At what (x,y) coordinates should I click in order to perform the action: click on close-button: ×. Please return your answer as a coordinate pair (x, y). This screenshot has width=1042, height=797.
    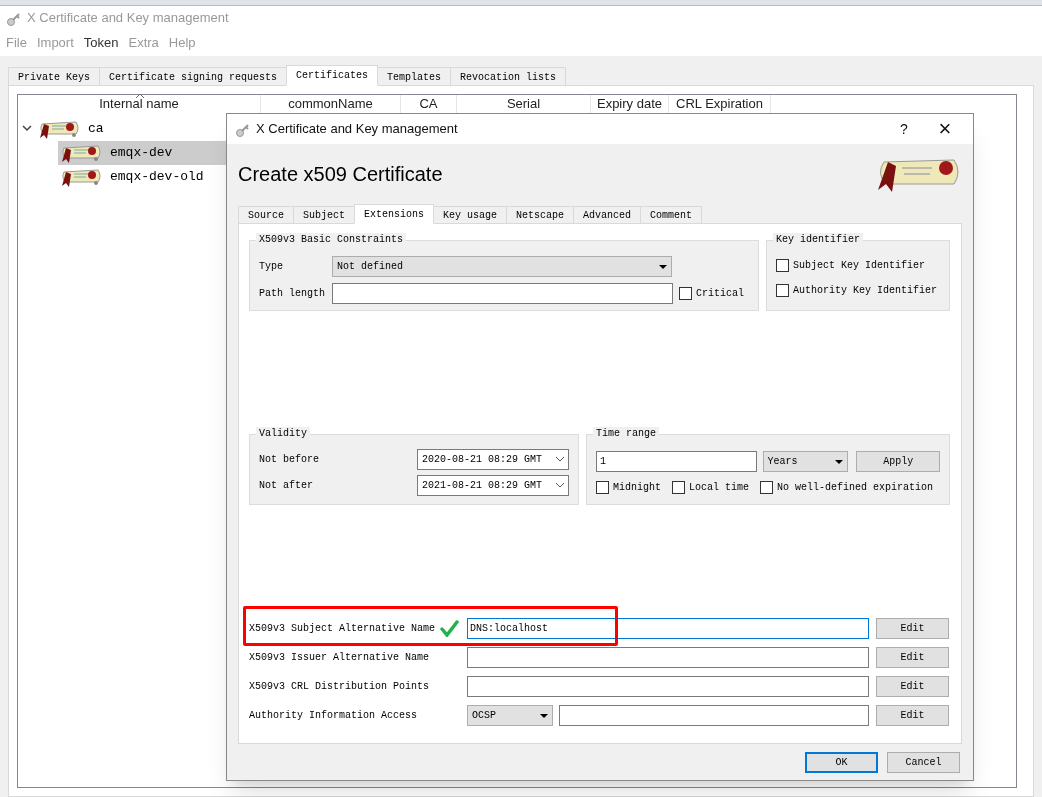
    Looking at the image, I should click on (945, 129).